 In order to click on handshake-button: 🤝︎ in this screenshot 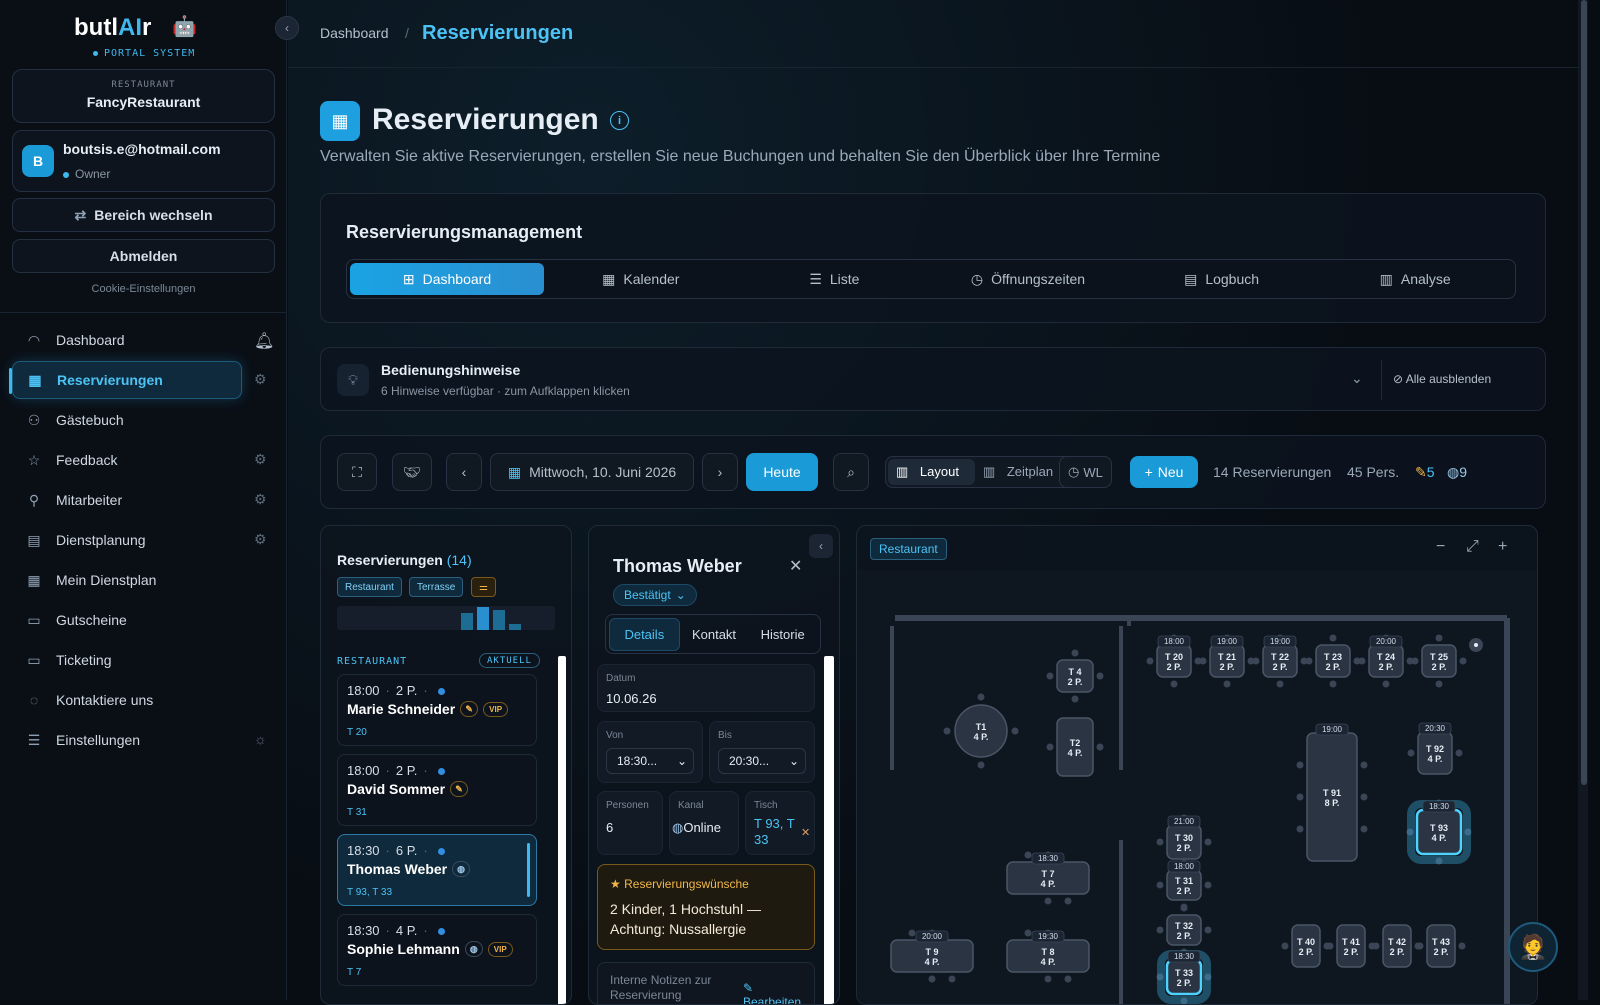, I will do `click(412, 472)`.